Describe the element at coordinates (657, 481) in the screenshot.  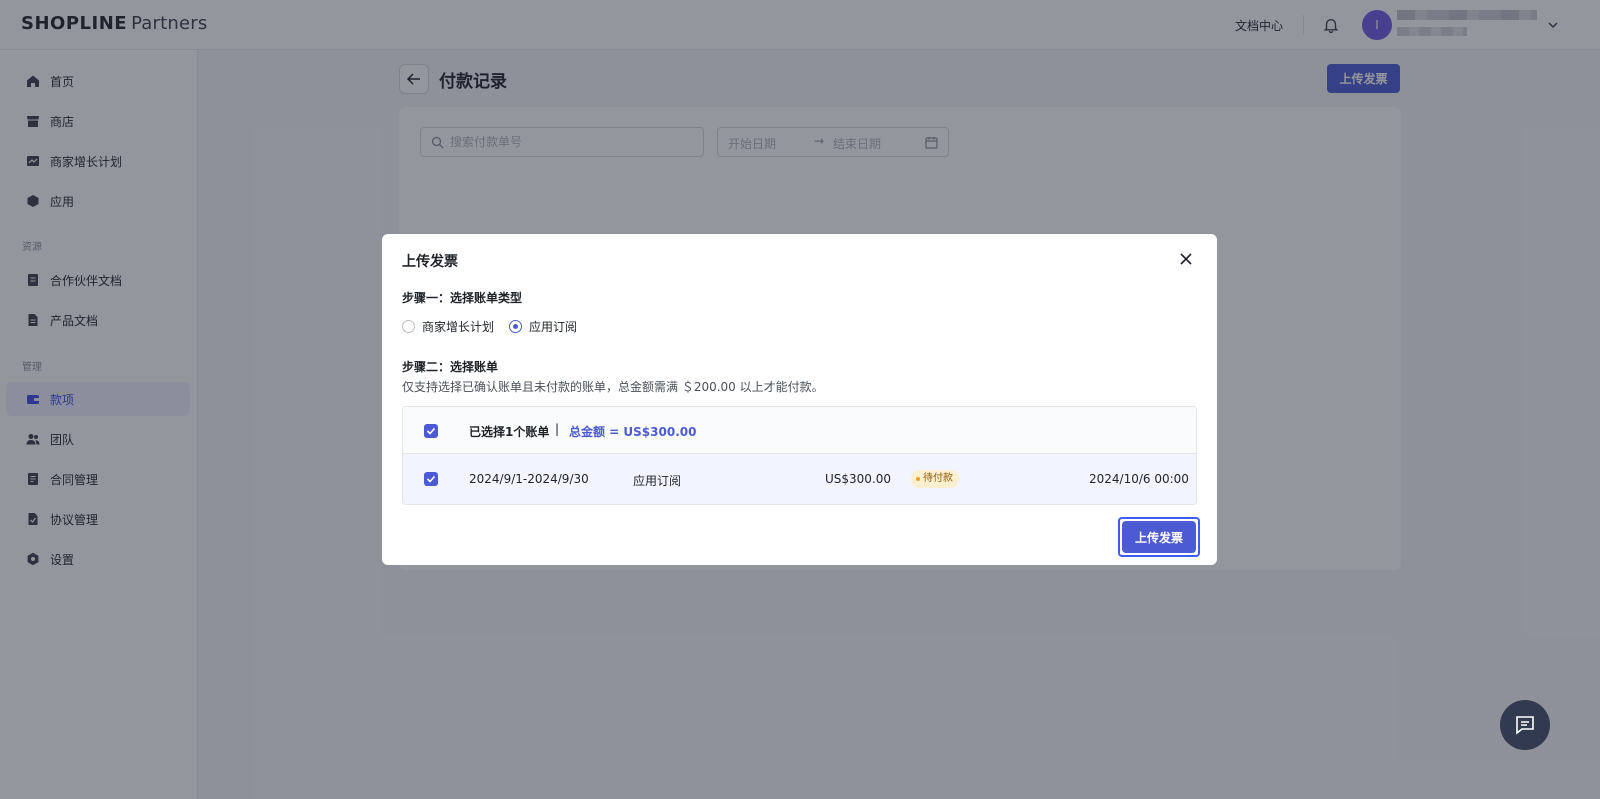
I see `bill-type: 应用订阅` at that location.